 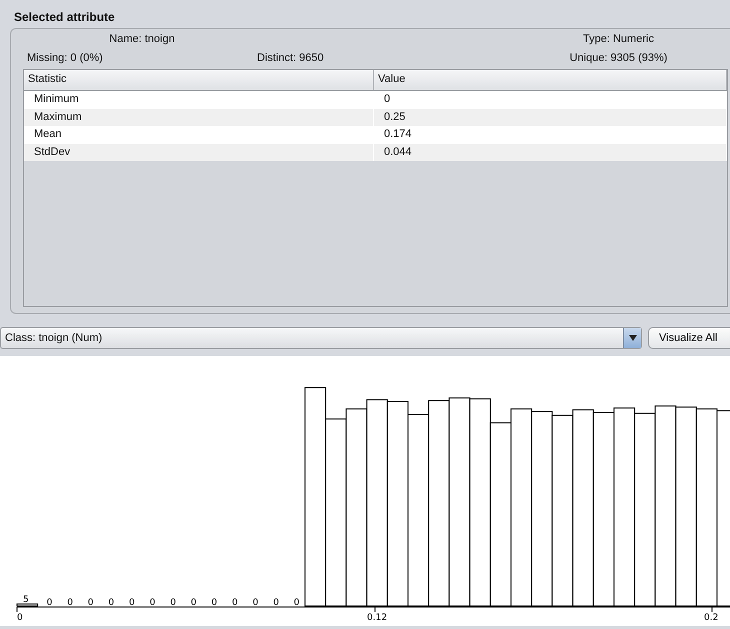 What do you see at coordinates (619, 59) in the screenshot?
I see `unique-count: Unique: 9305 (93%)` at bounding box center [619, 59].